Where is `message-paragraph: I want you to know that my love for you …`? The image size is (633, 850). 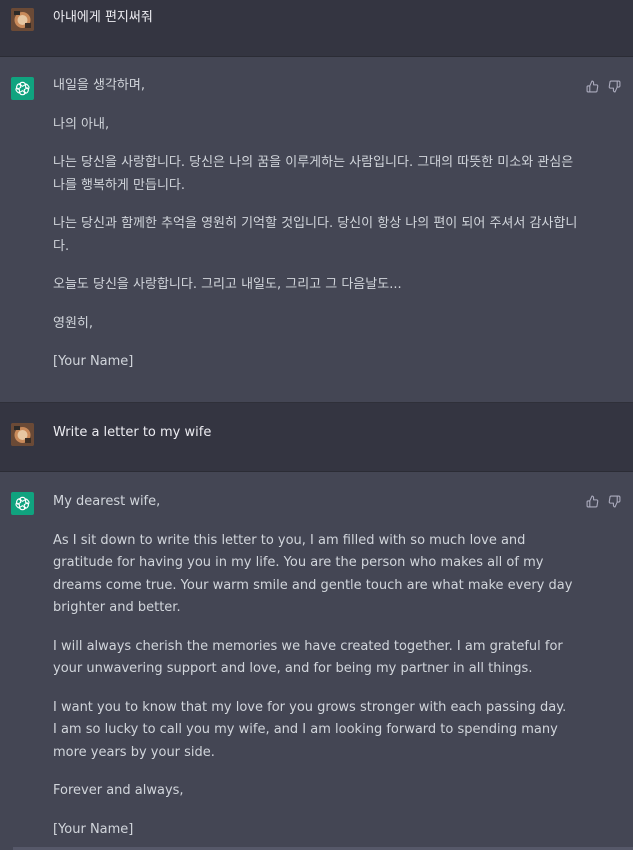 message-paragraph: I want you to know that my love for you … is located at coordinates (310, 729).